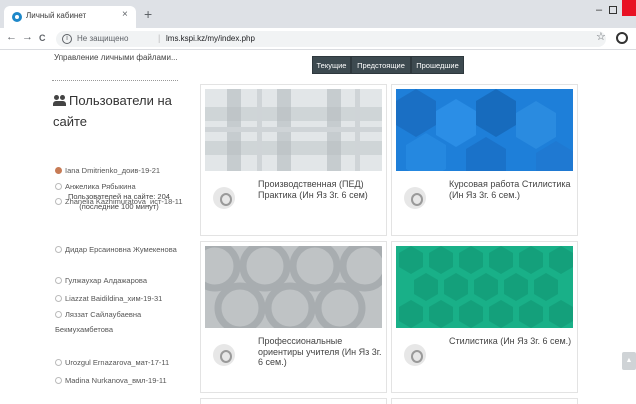 The width and height of the screenshot is (636, 404). What do you see at coordinates (103, 38) in the screenshot?
I see `security-status: Не защищено` at bounding box center [103, 38].